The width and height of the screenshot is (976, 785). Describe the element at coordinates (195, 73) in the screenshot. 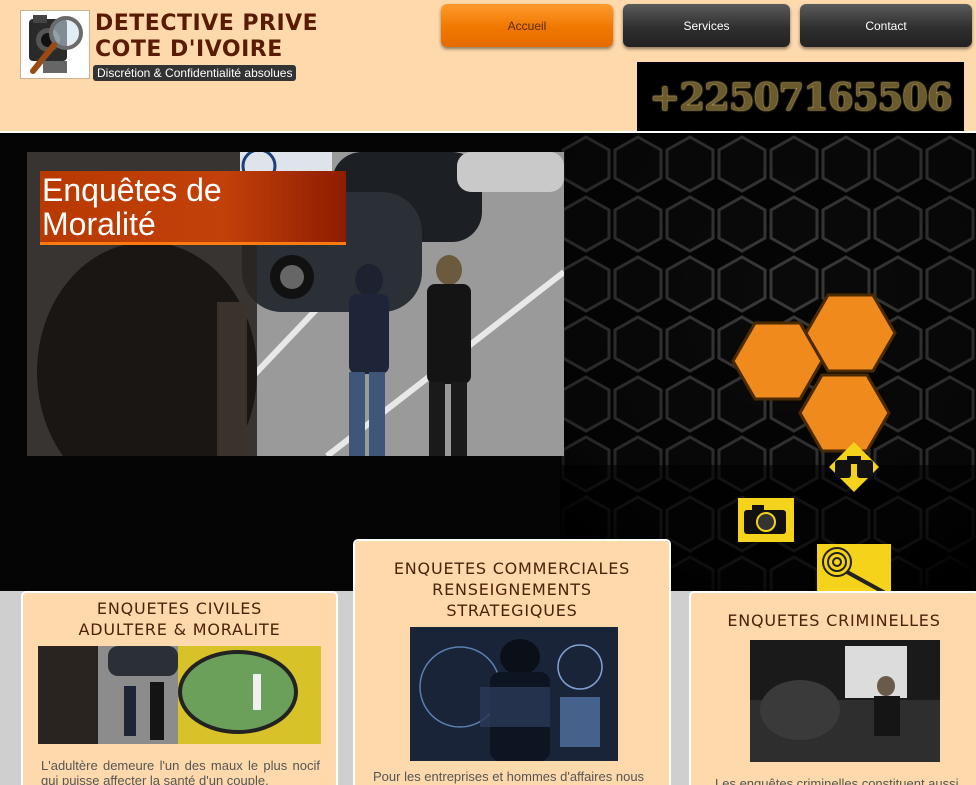

I see `tagline: Discrétion & Confidentialité absolues` at that location.